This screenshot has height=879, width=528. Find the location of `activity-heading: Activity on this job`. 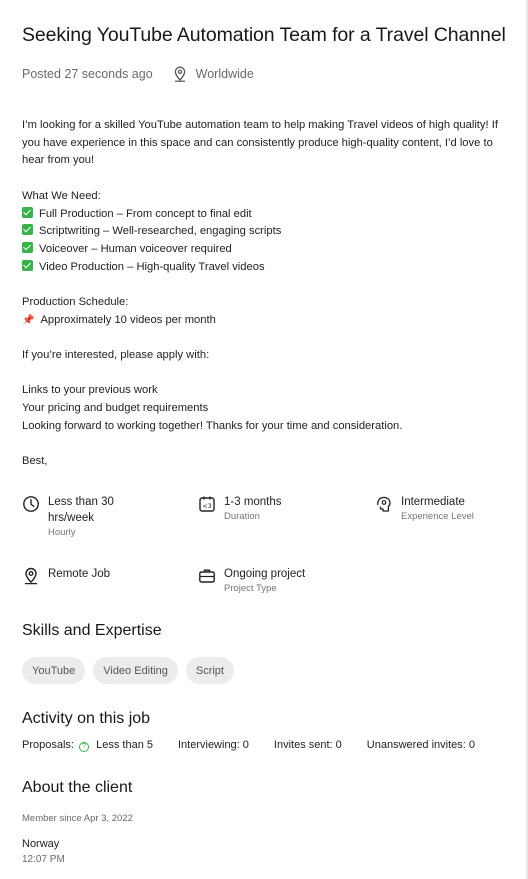

activity-heading: Activity on this job is located at coordinates (86, 718).